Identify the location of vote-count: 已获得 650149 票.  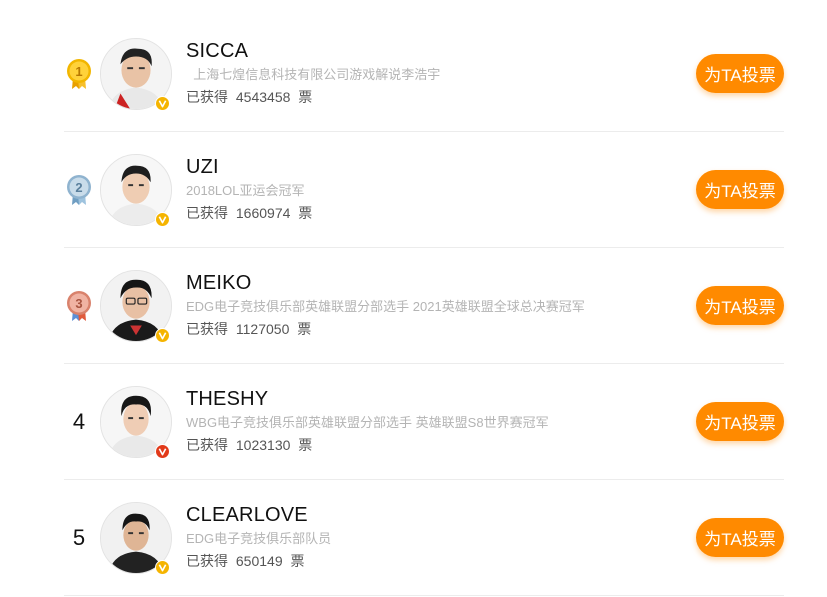
(426, 561).